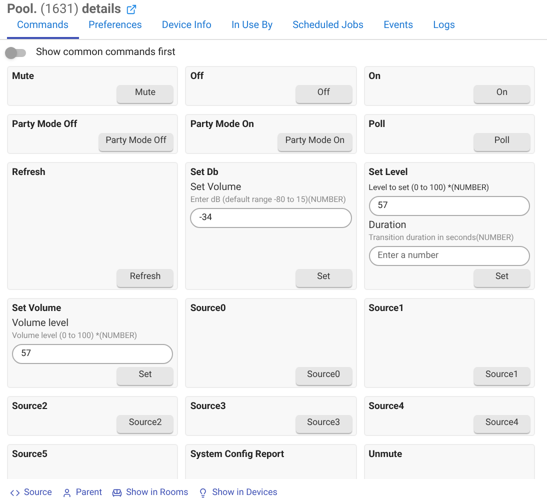 This screenshot has width=547, height=500. I want to click on command-title: Set Db, so click(205, 172).